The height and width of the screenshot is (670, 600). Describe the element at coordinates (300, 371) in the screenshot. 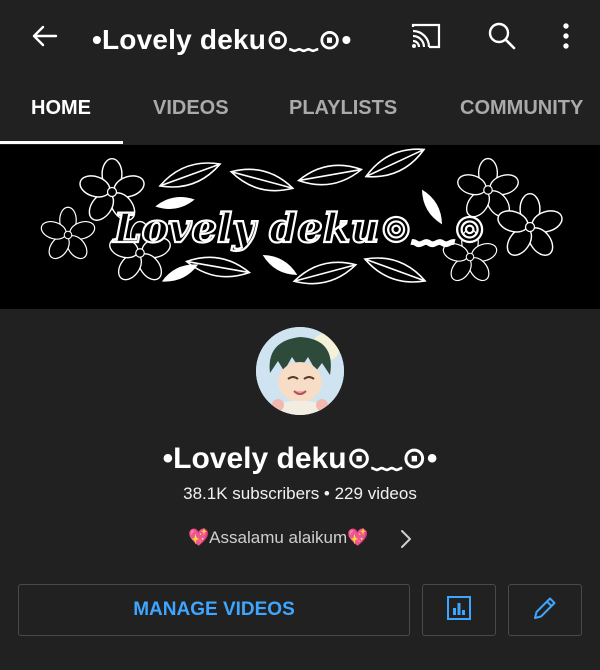

I see `avatar` at that location.